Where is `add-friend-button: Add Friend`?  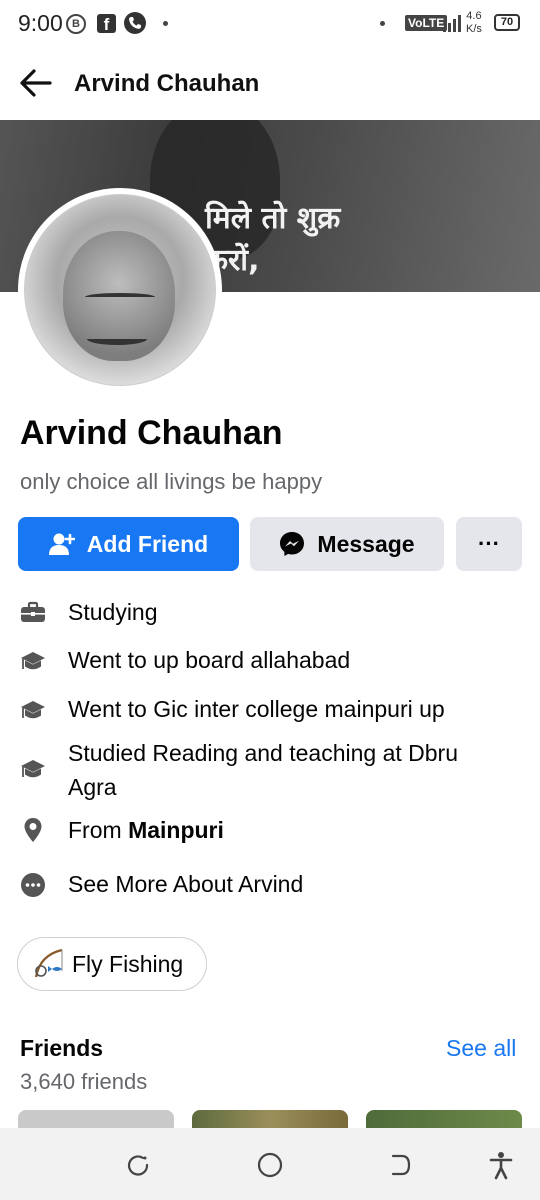
add-friend-button: Add Friend is located at coordinates (128, 544).